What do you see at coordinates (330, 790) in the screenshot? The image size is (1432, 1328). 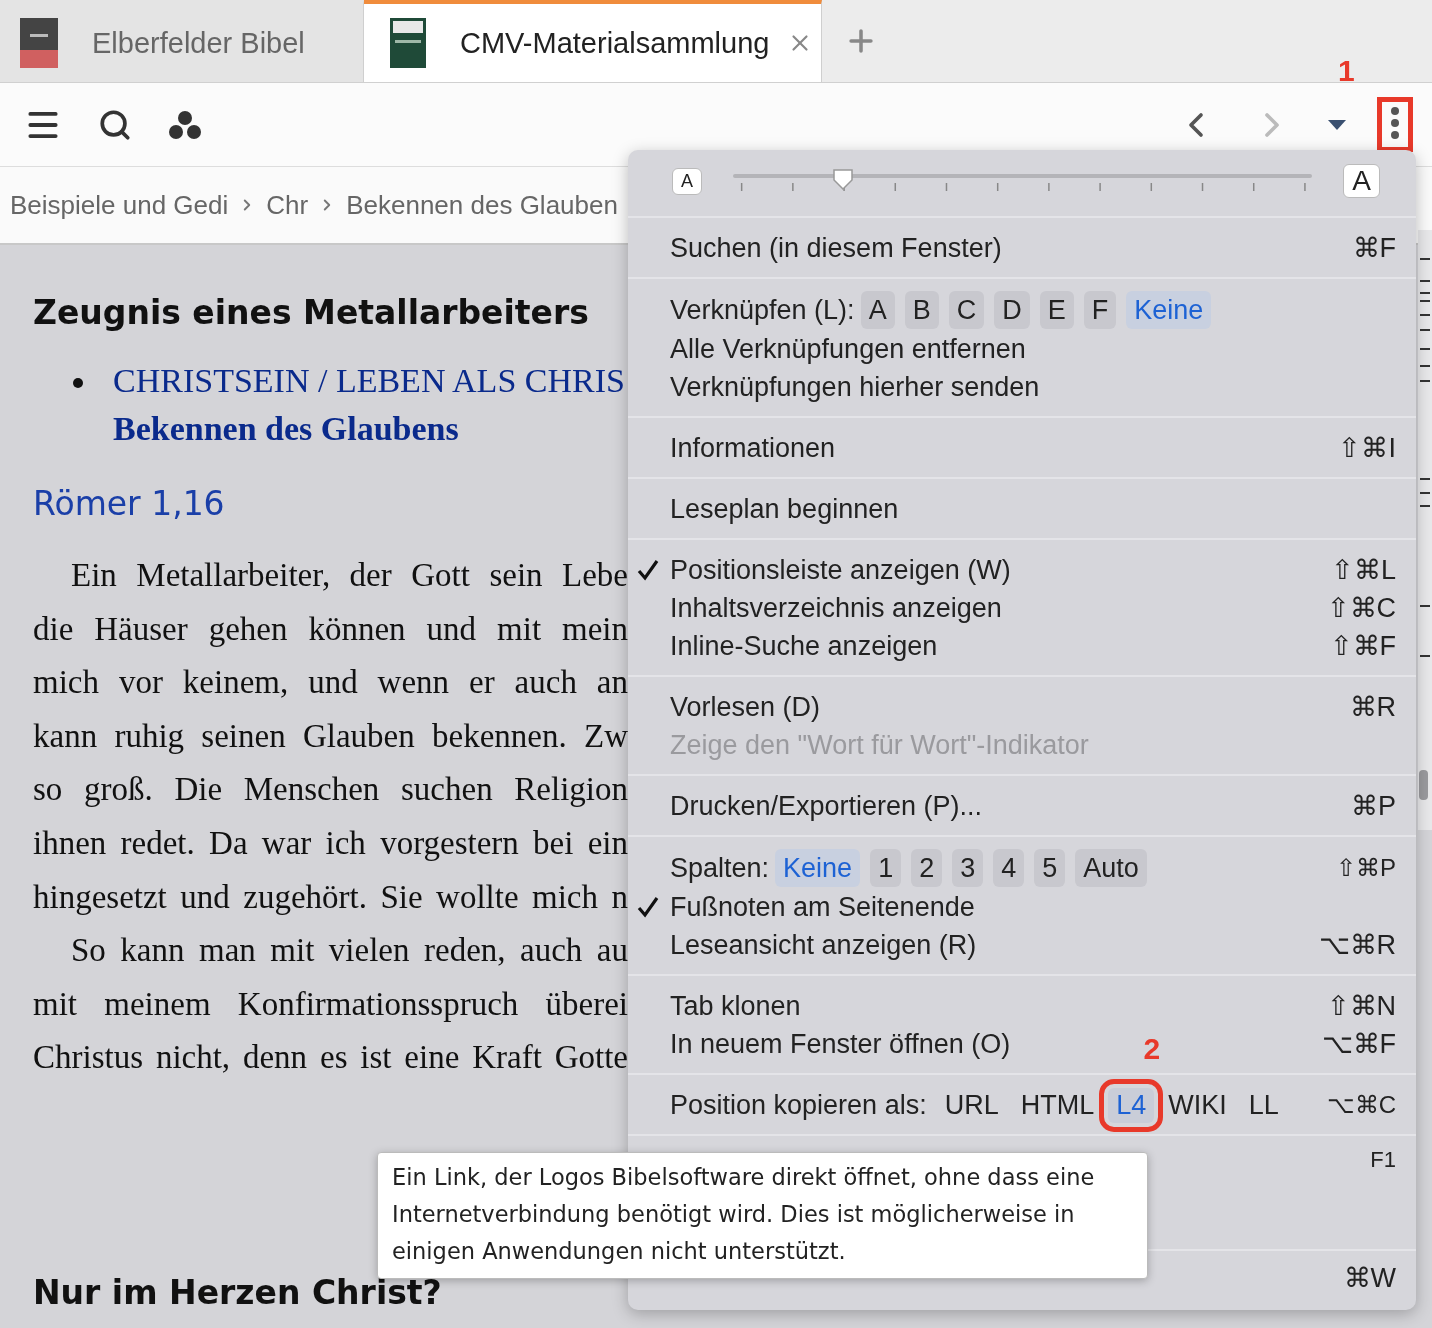 I see `text-line: so groß. Die Menschen suchen Religion` at bounding box center [330, 790].